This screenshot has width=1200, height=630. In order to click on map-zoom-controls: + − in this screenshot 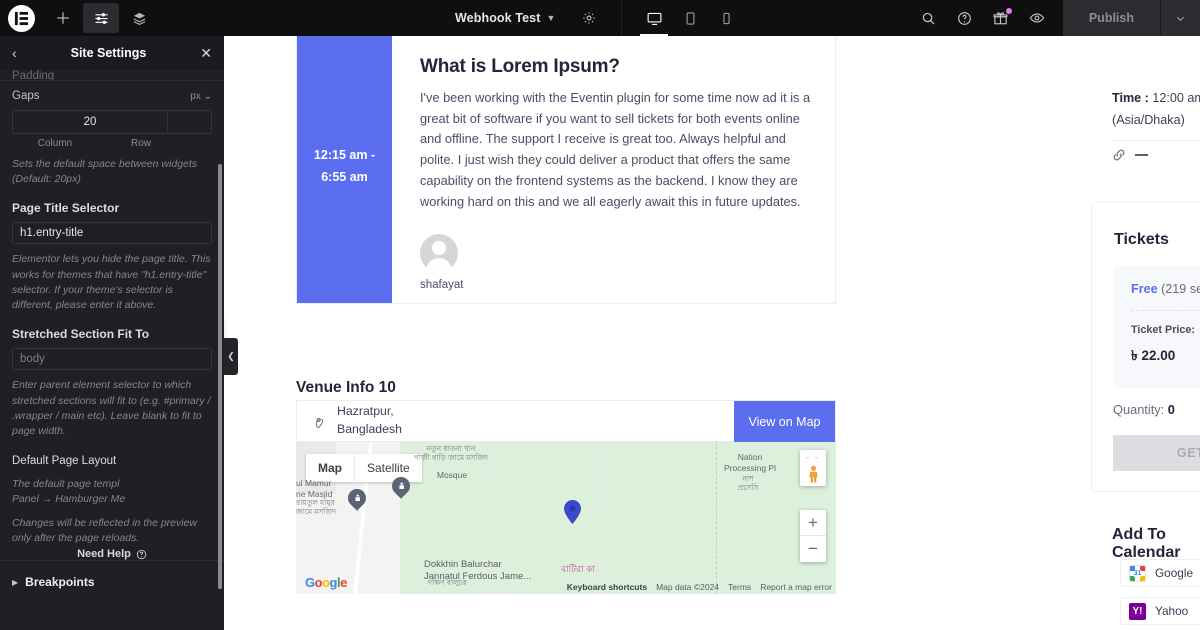, I will do `click(813, 536)`.